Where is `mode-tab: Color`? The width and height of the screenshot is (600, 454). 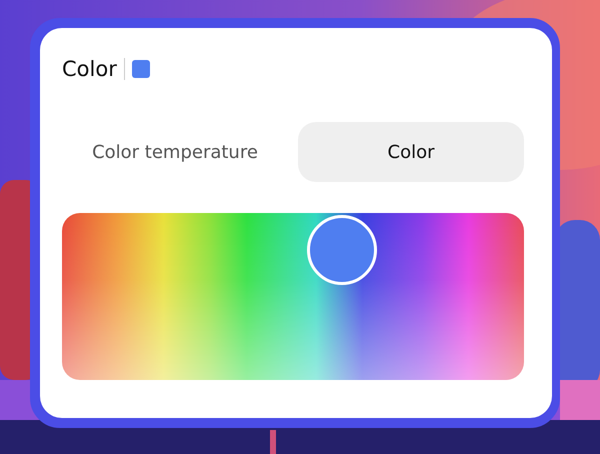
mode-tab: Color is located at coordinates (411, 152).